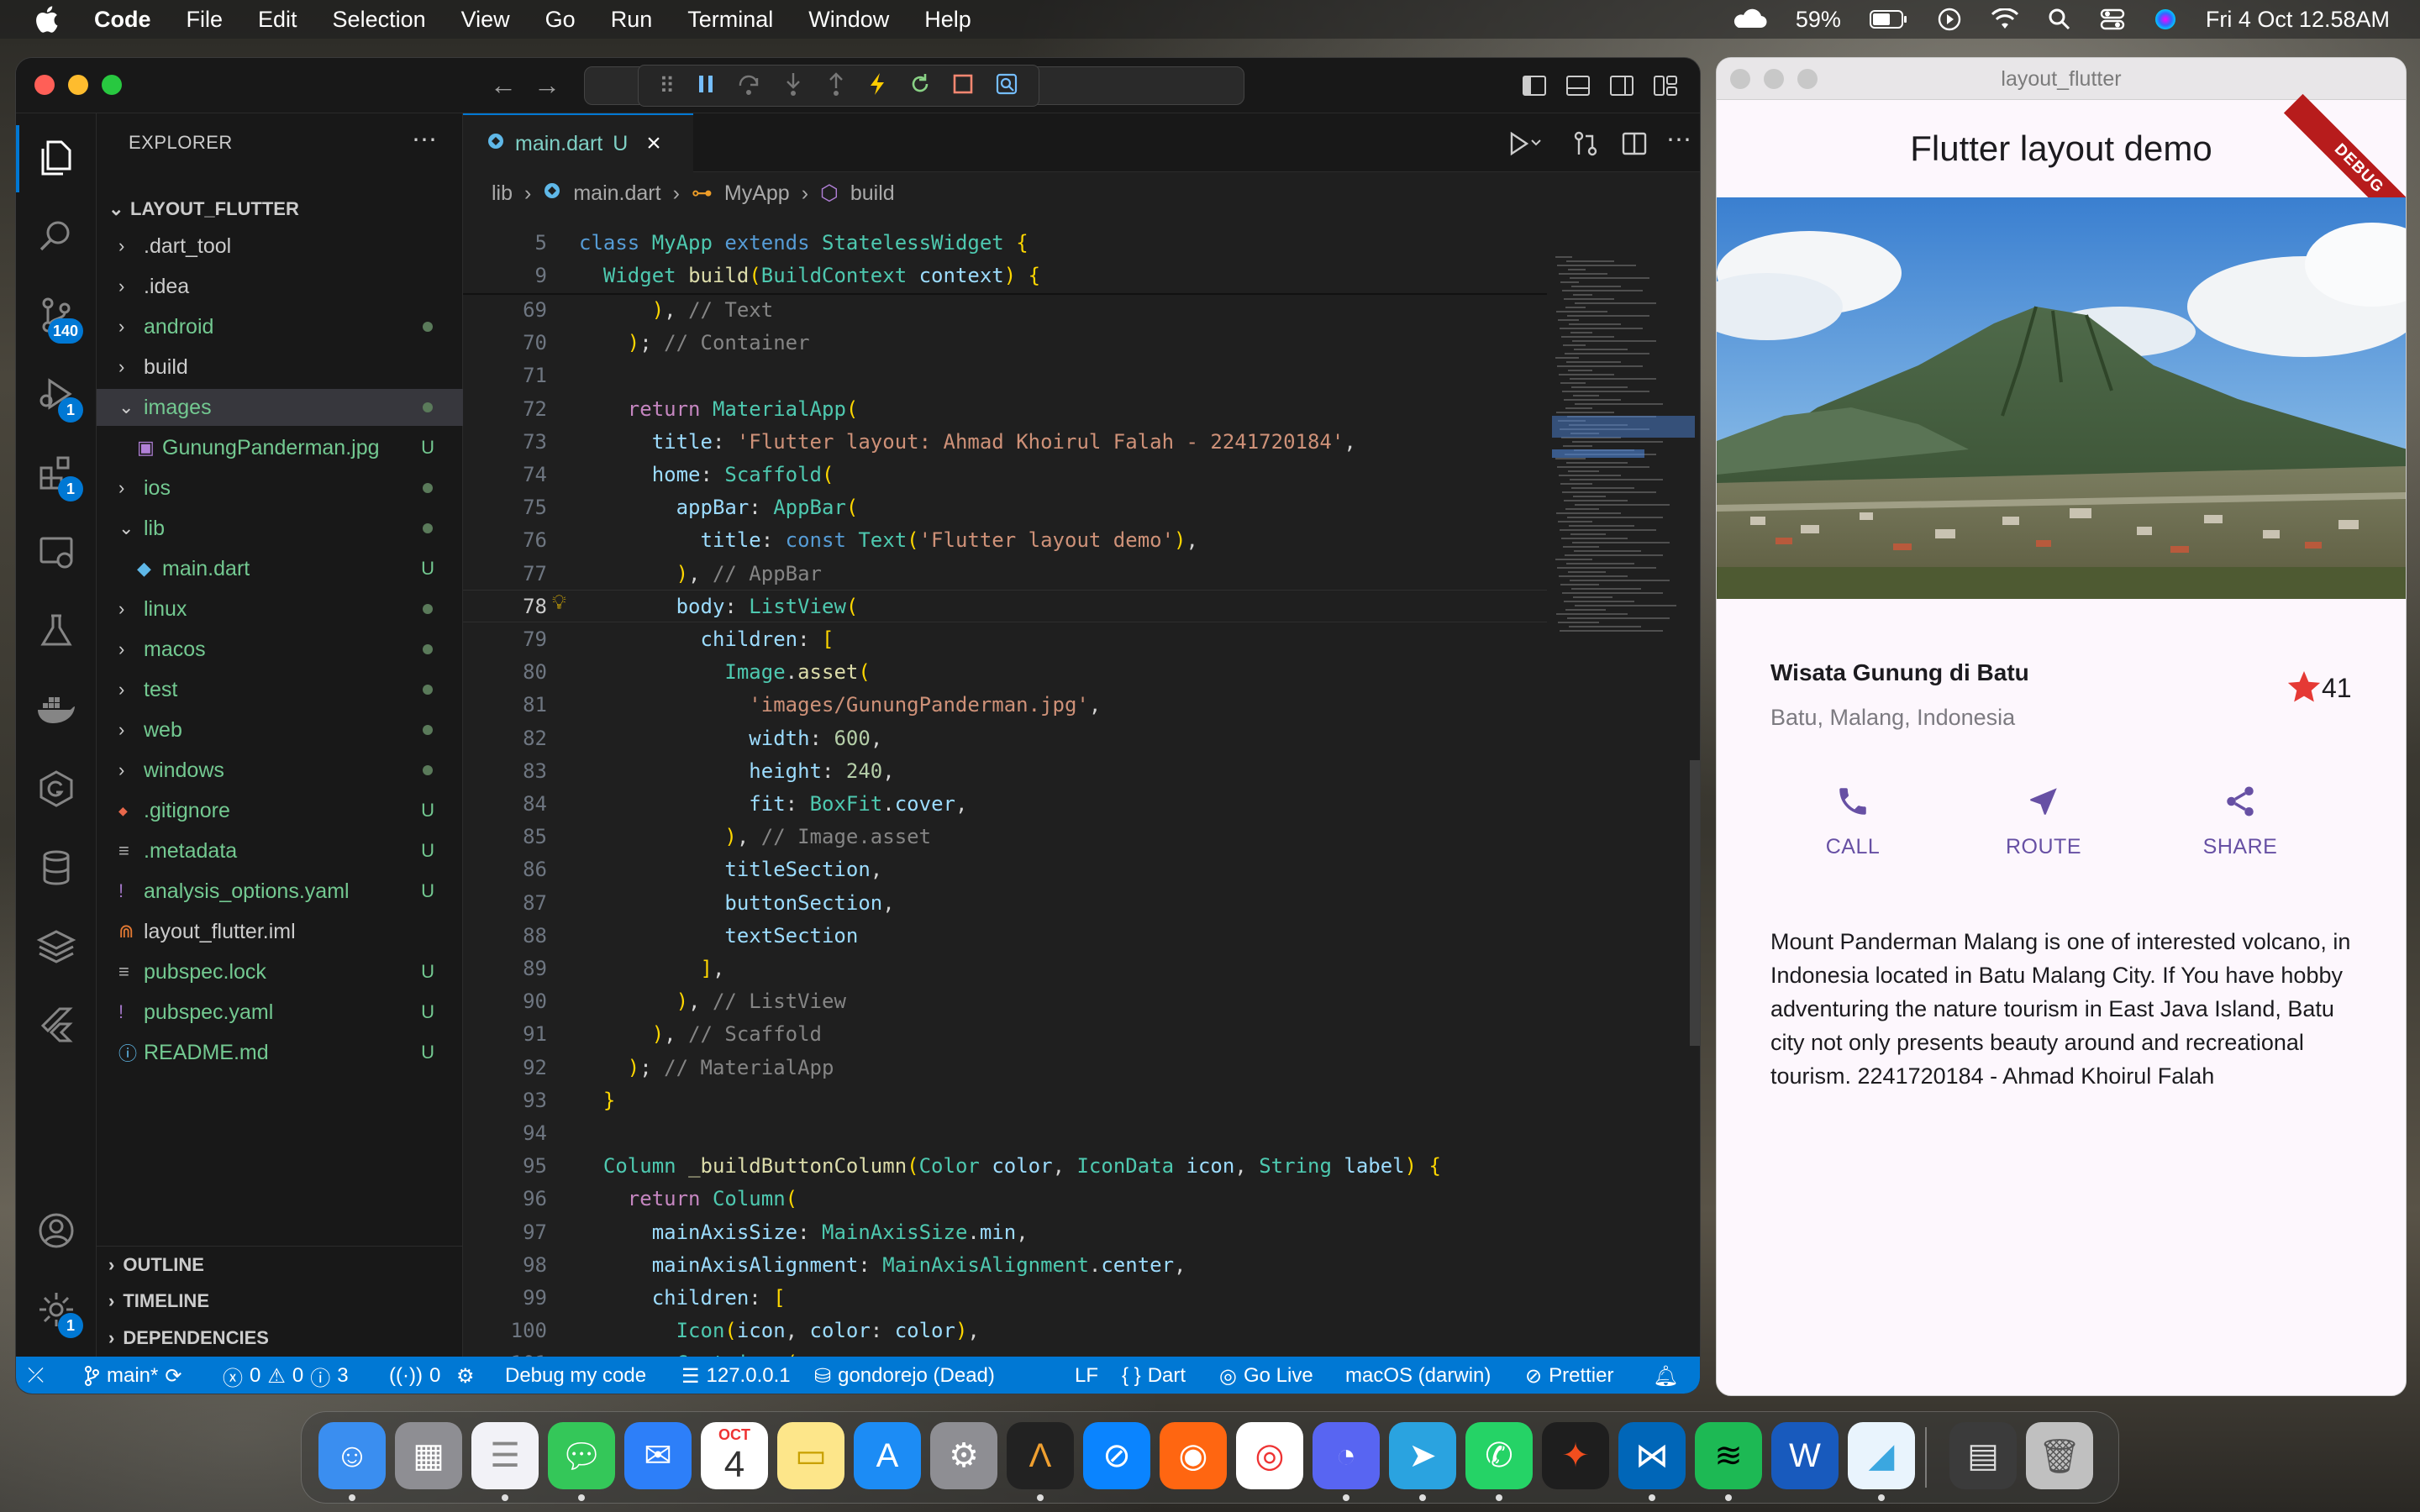 This screenshot has height=1512, width=2420. I want to click on workspace-root: ⌄ LAYOUT_FLUTTER, so click(280, 209).